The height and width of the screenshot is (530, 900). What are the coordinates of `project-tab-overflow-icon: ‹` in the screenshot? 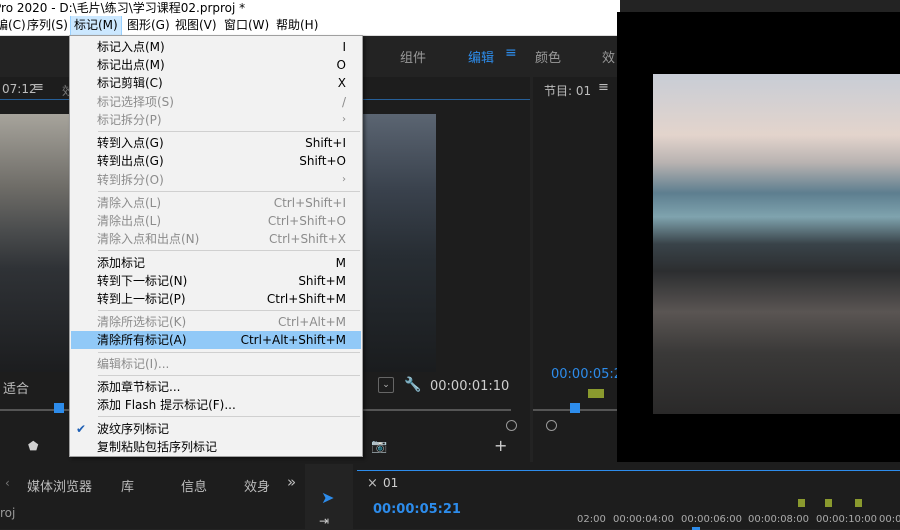 It's located at (7, 483).